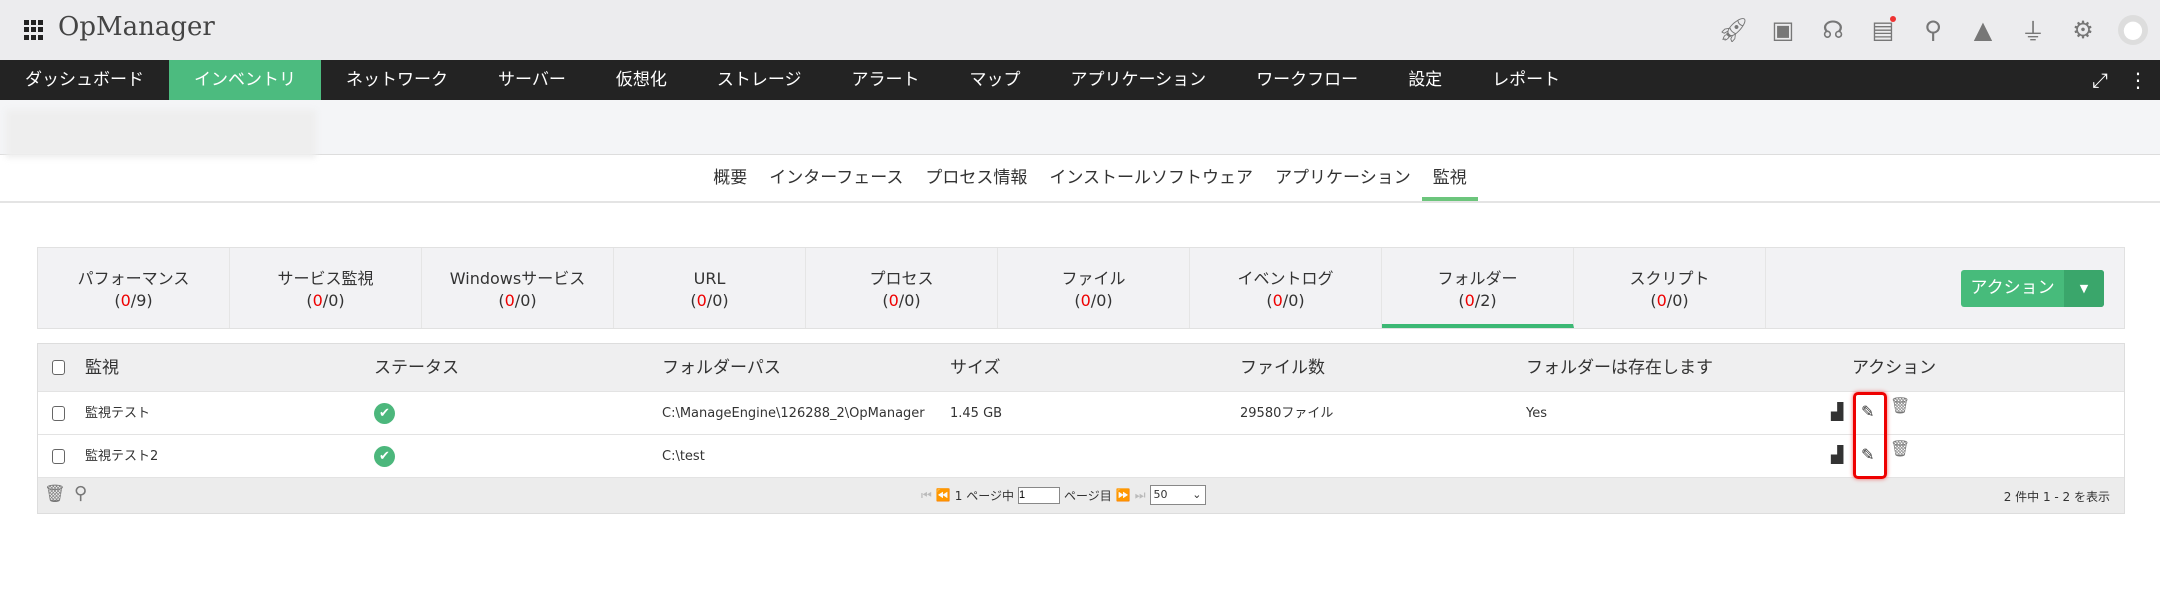 Image resolution: width=2160 pixels, height=606 pixels. I want to click on total-count: 2, so click(1485, 300).